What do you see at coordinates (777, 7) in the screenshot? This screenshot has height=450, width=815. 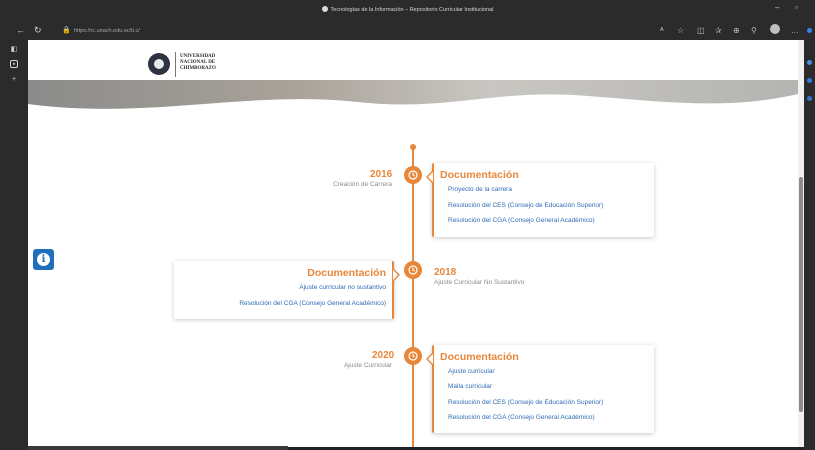 I see `minimize-icon: –` at bounding box center [777, 7].